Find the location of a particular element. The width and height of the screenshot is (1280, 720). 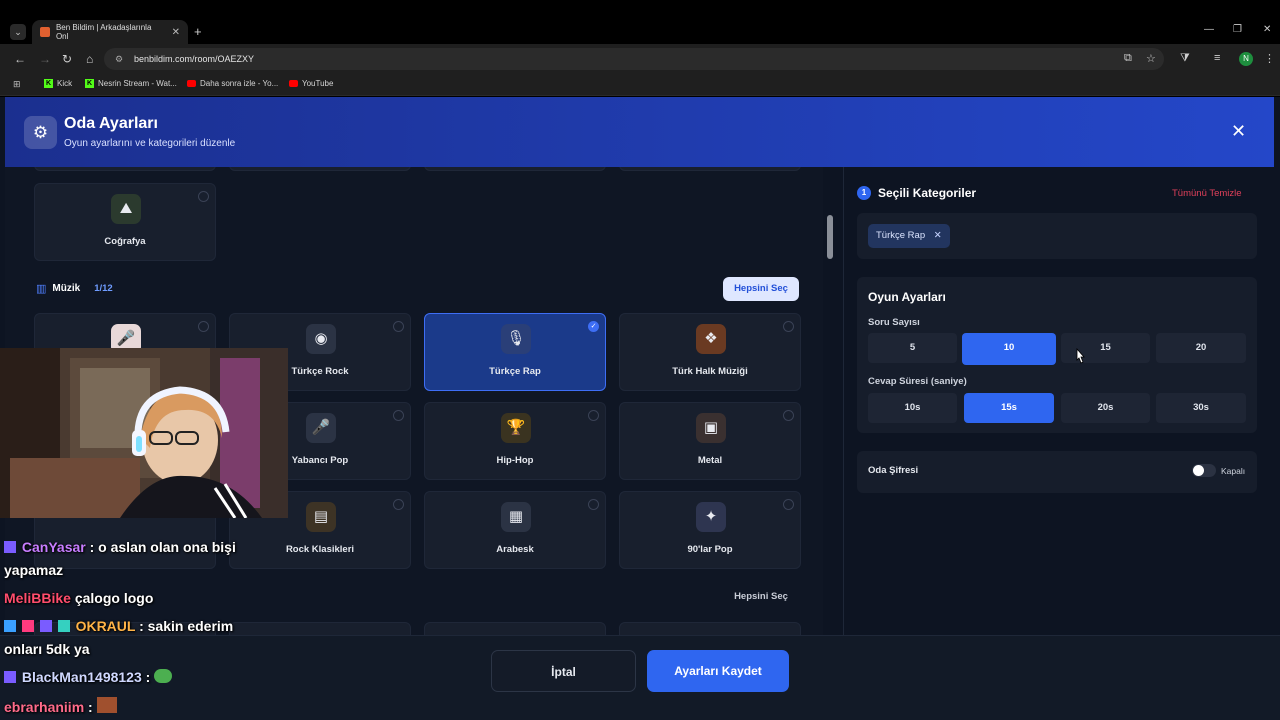

chat-message: CanYasar : o aslan olan ona bişi is located at coordinates (120, 547).